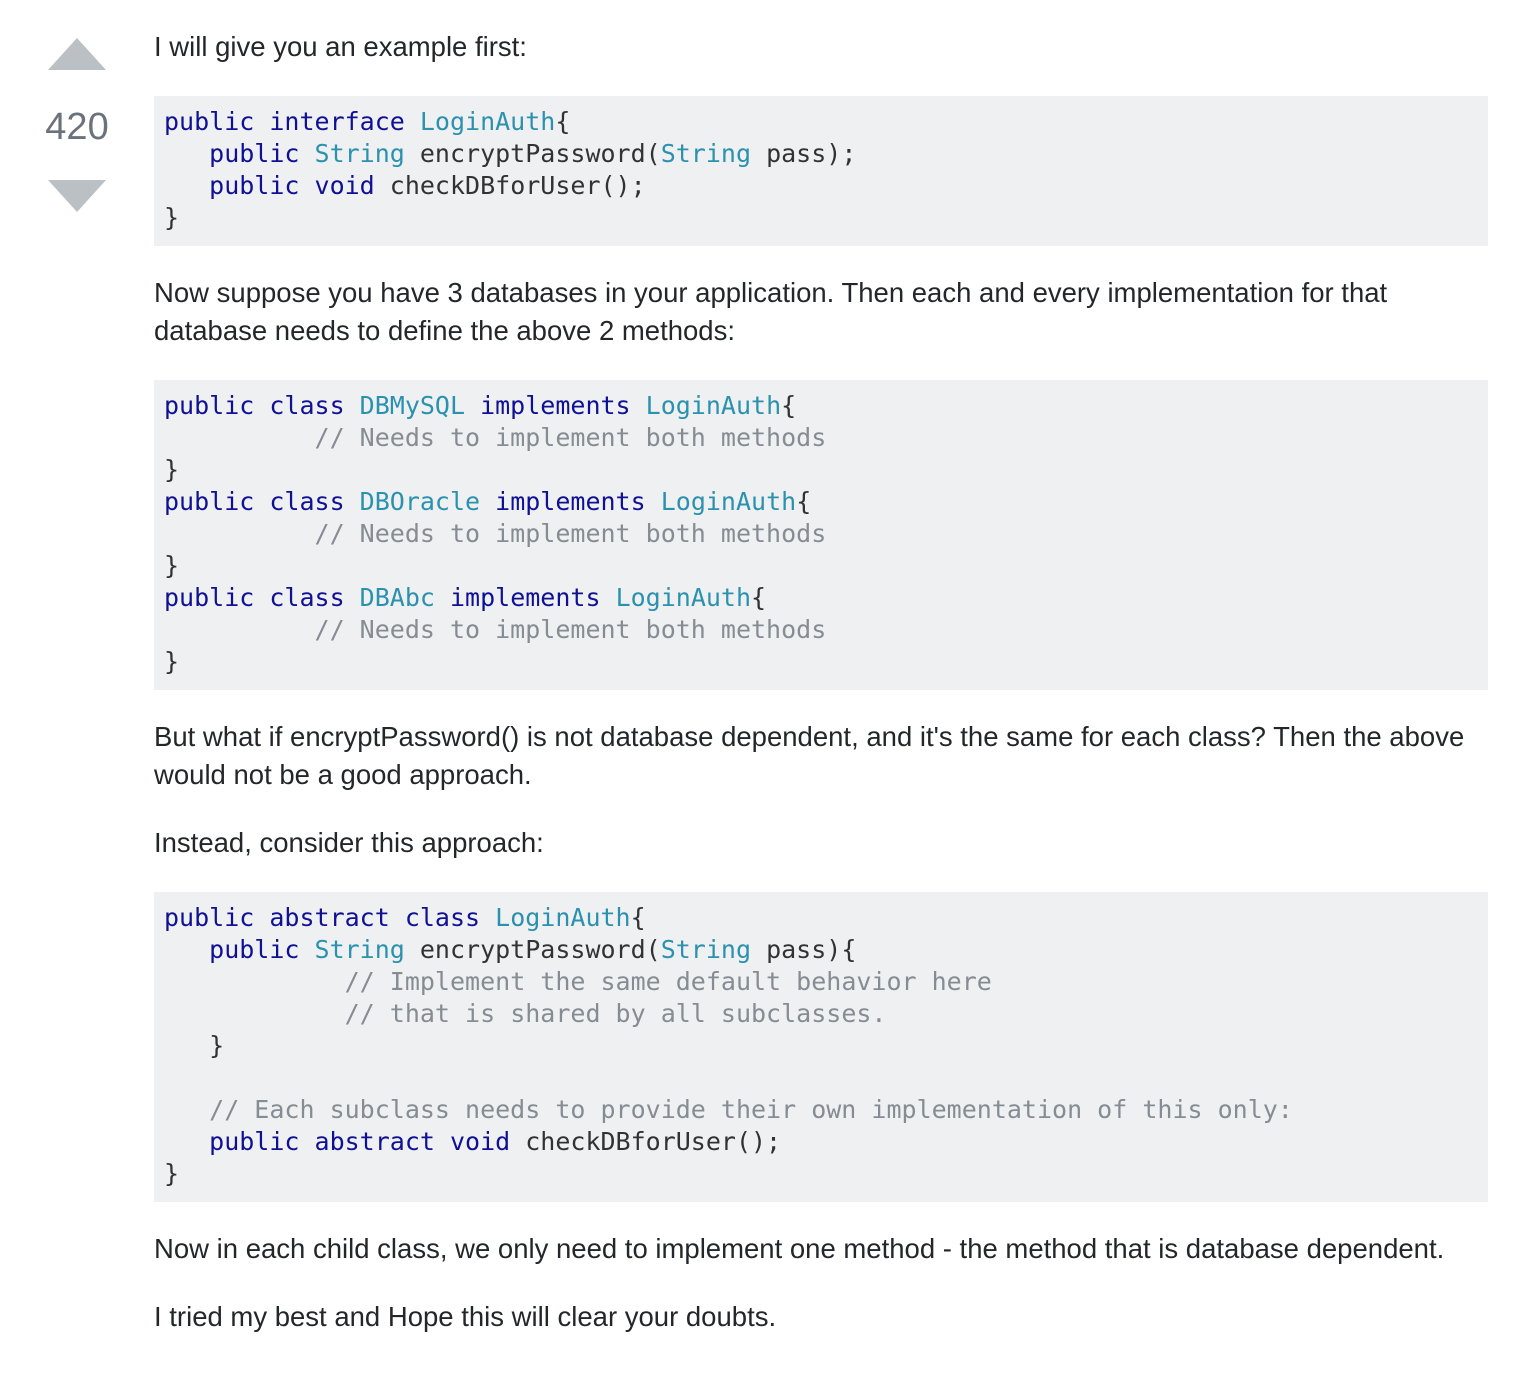 This screenshot has height=1388, width=1524. I want to click on code-line: public interface LoginAuth{, so click(367, 121).